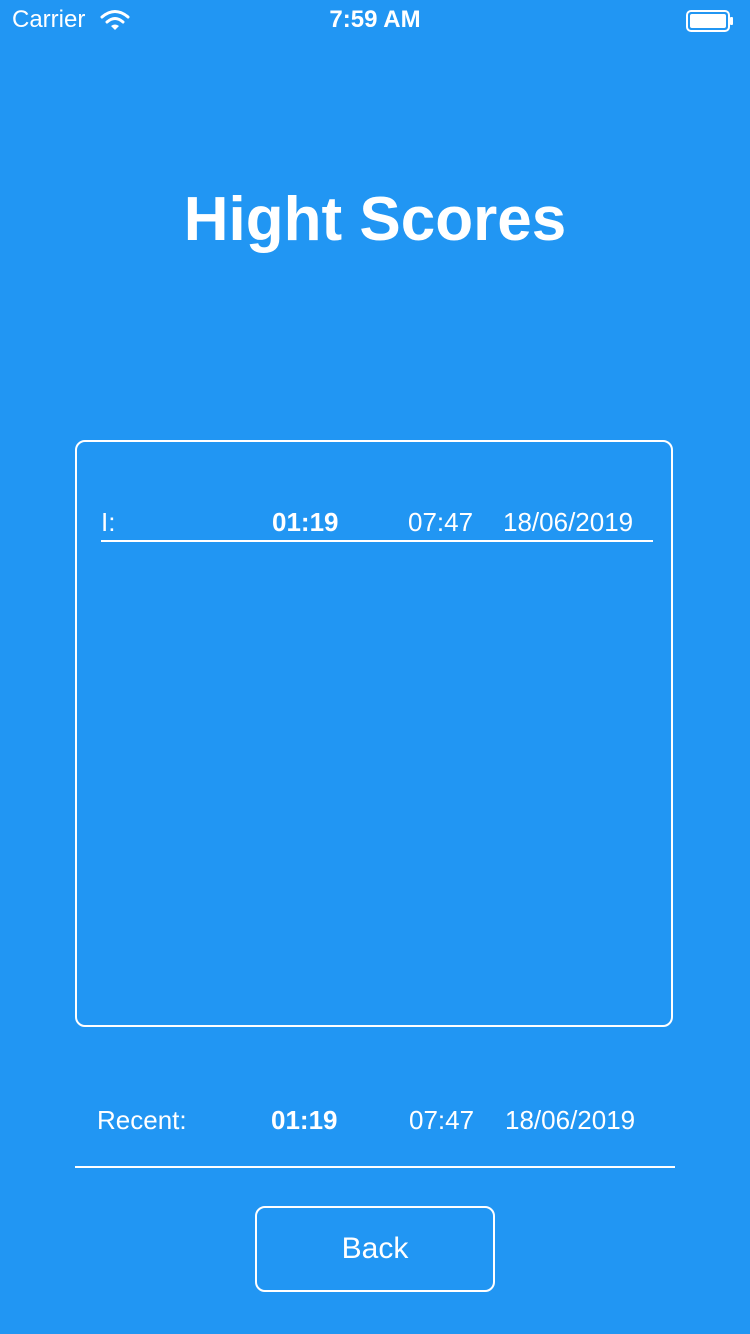  I want to click on page-title: Hight Scores, so click(375, 219).